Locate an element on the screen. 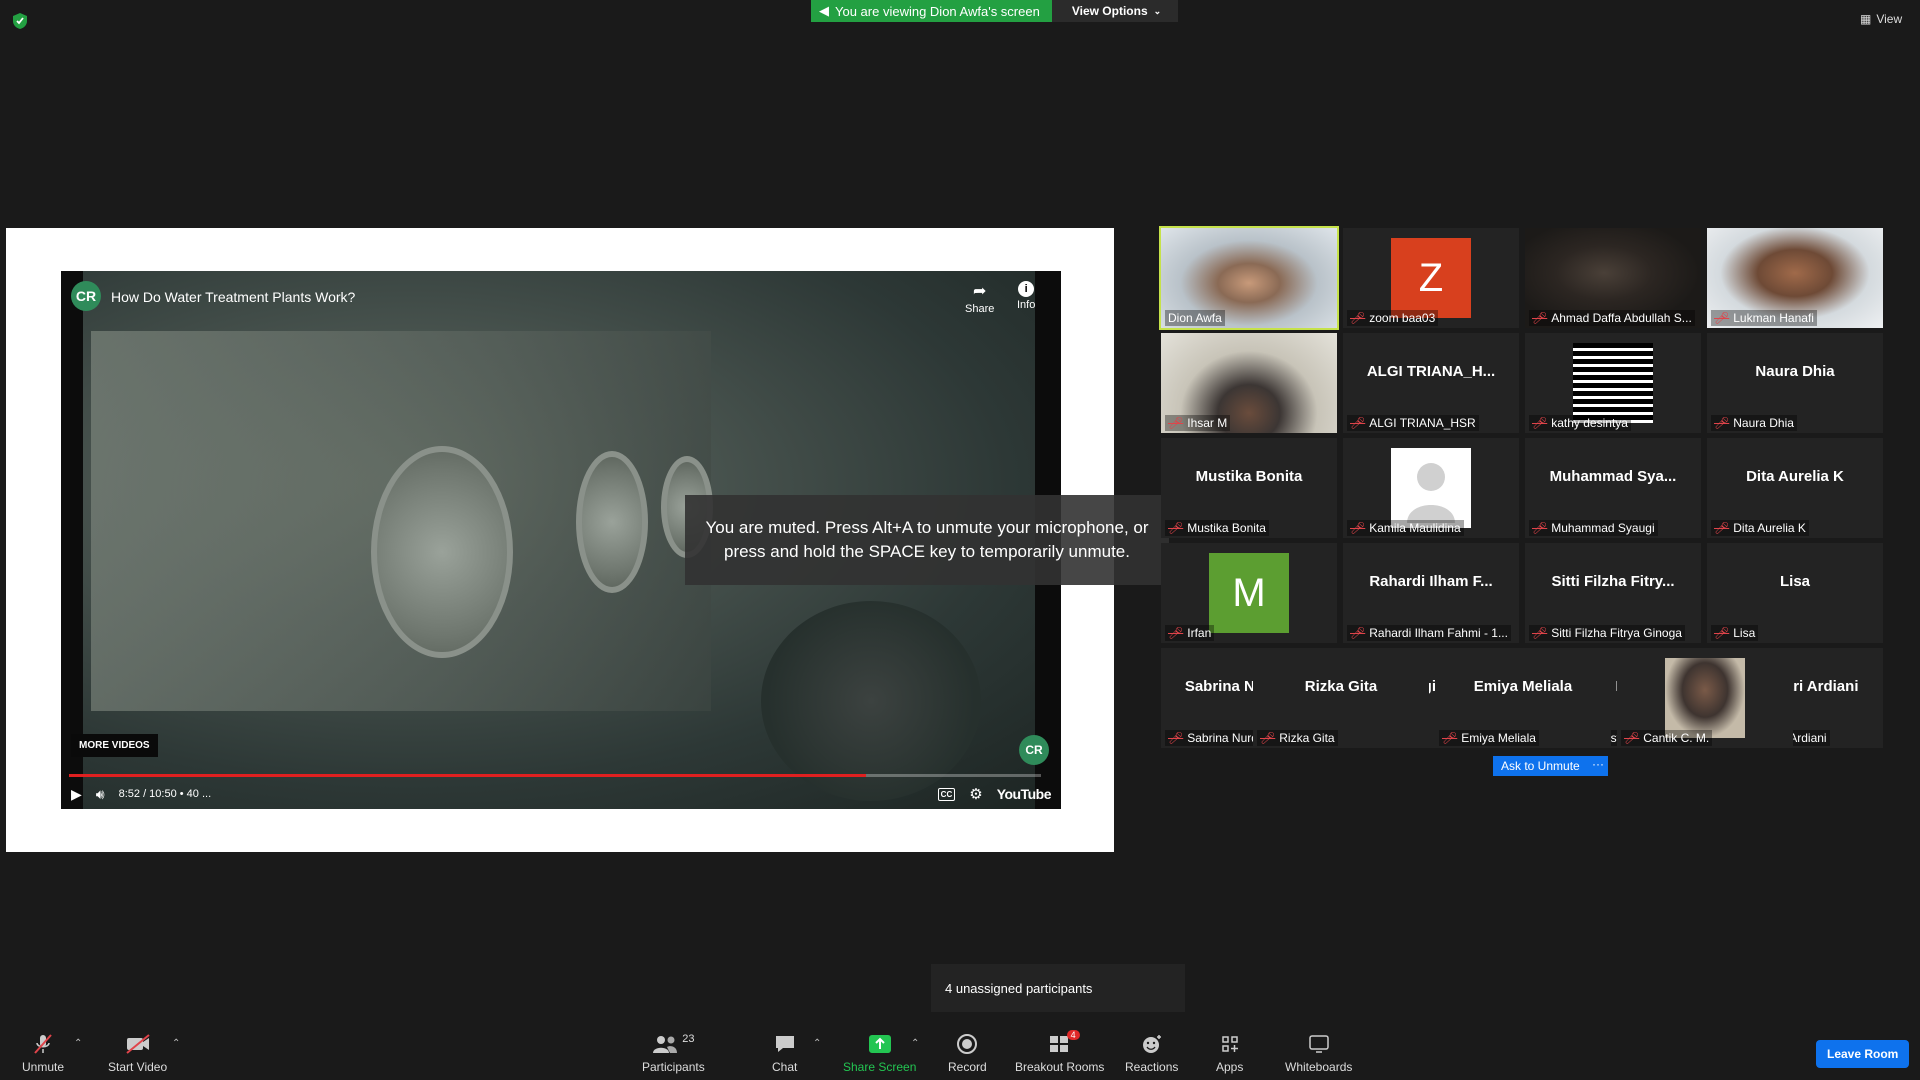 This screenshot has width=1920, height=1080. channel-logo: CR is located at coordinates (86, 296).